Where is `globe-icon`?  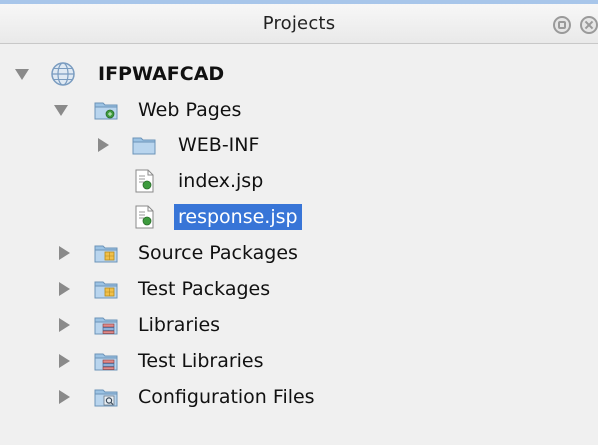
globe-icon is located at coordinates (63, 74).